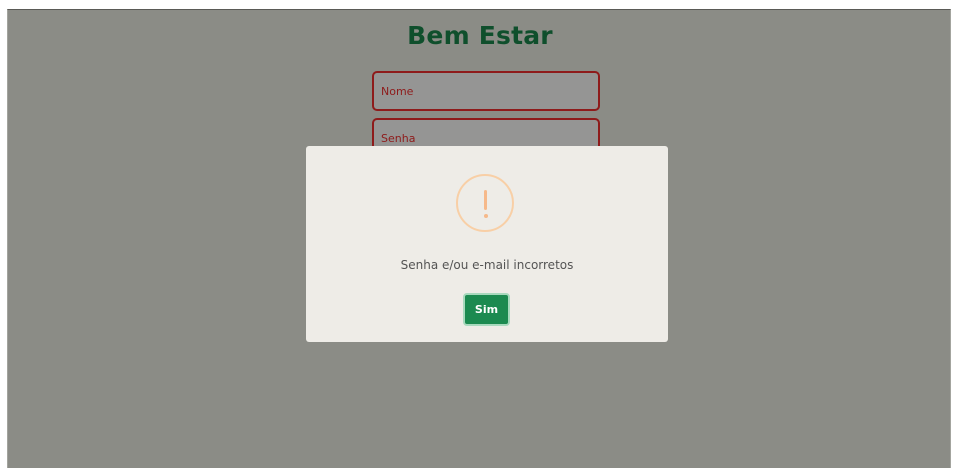 The image size is (958, 468). What do you see at coordinates (485, 216) in the screenshot?
I see `warning-icon-dot` at bounding box center [485, 216].